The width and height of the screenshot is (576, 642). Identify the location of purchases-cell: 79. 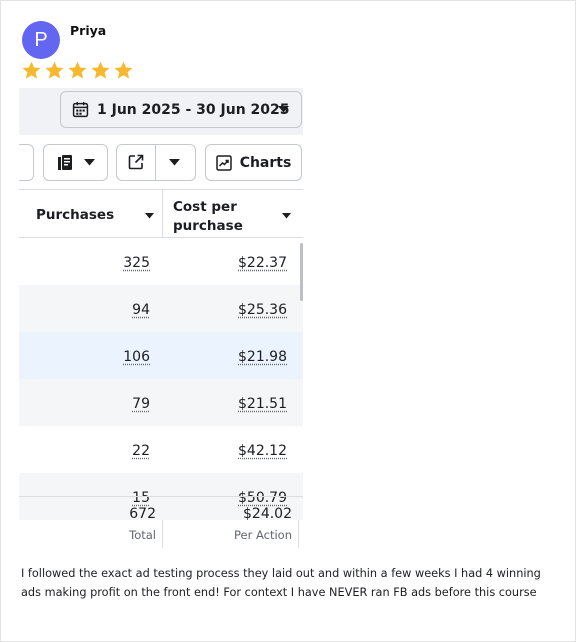
(141, 404).